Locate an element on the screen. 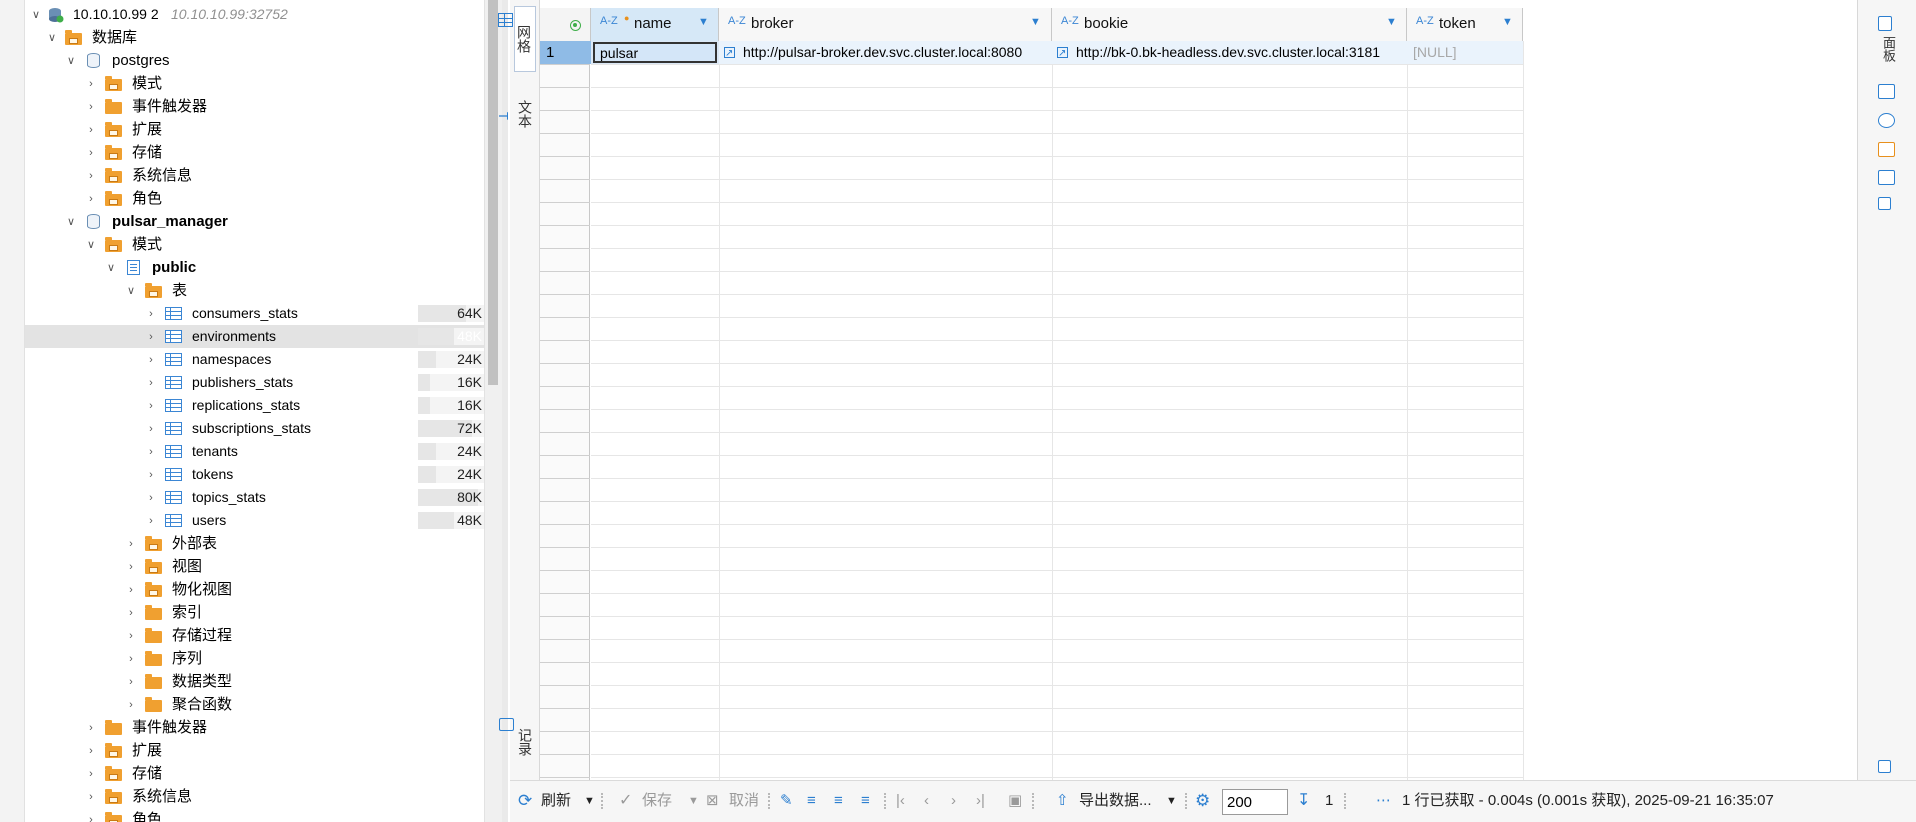 Image resolution: width=1916 pixels, height=822 pixels. gear-icon: ⚙ is located at coordinates (1202, 801).